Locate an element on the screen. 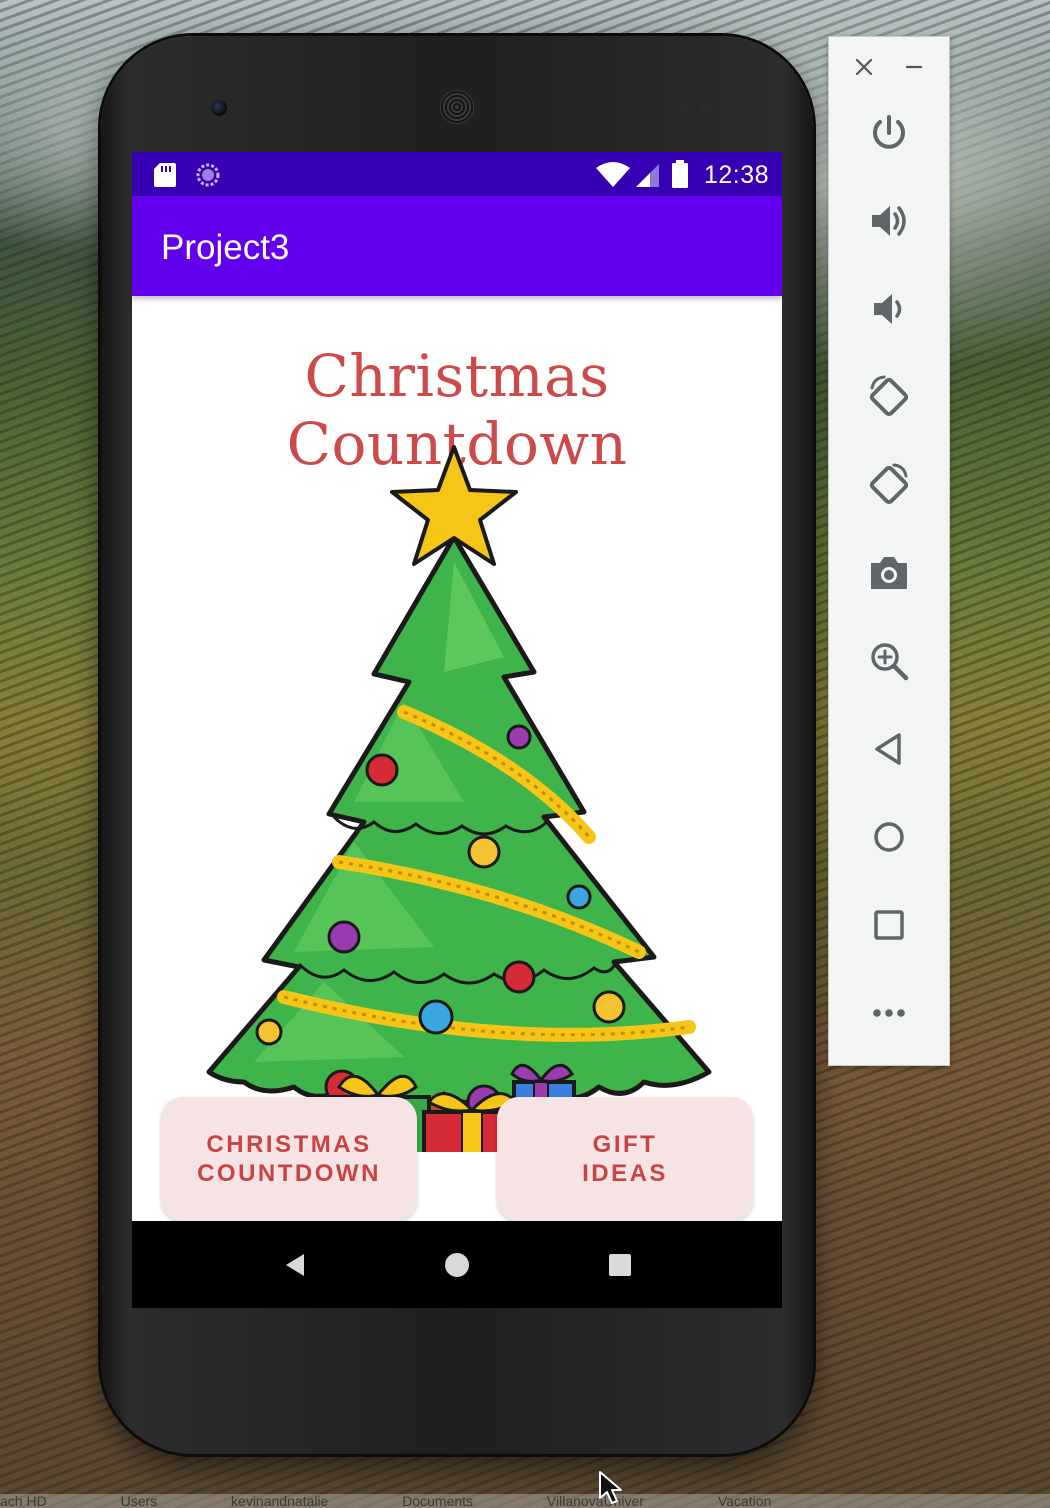 The height and width of the screenshot is (1508, 1050). home-circle-icon is located at coordinates (457, 1265).